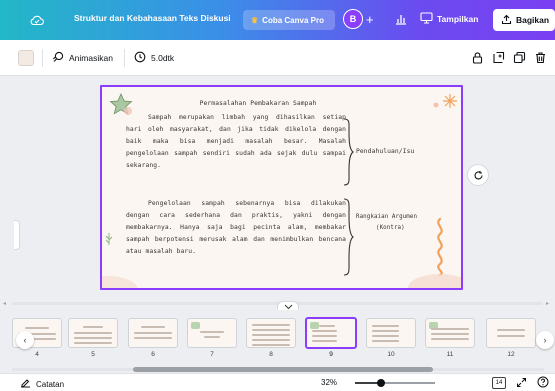 This screenshot has height=391, width=555. I want to click on duplicate-icon, so click(519, 57).